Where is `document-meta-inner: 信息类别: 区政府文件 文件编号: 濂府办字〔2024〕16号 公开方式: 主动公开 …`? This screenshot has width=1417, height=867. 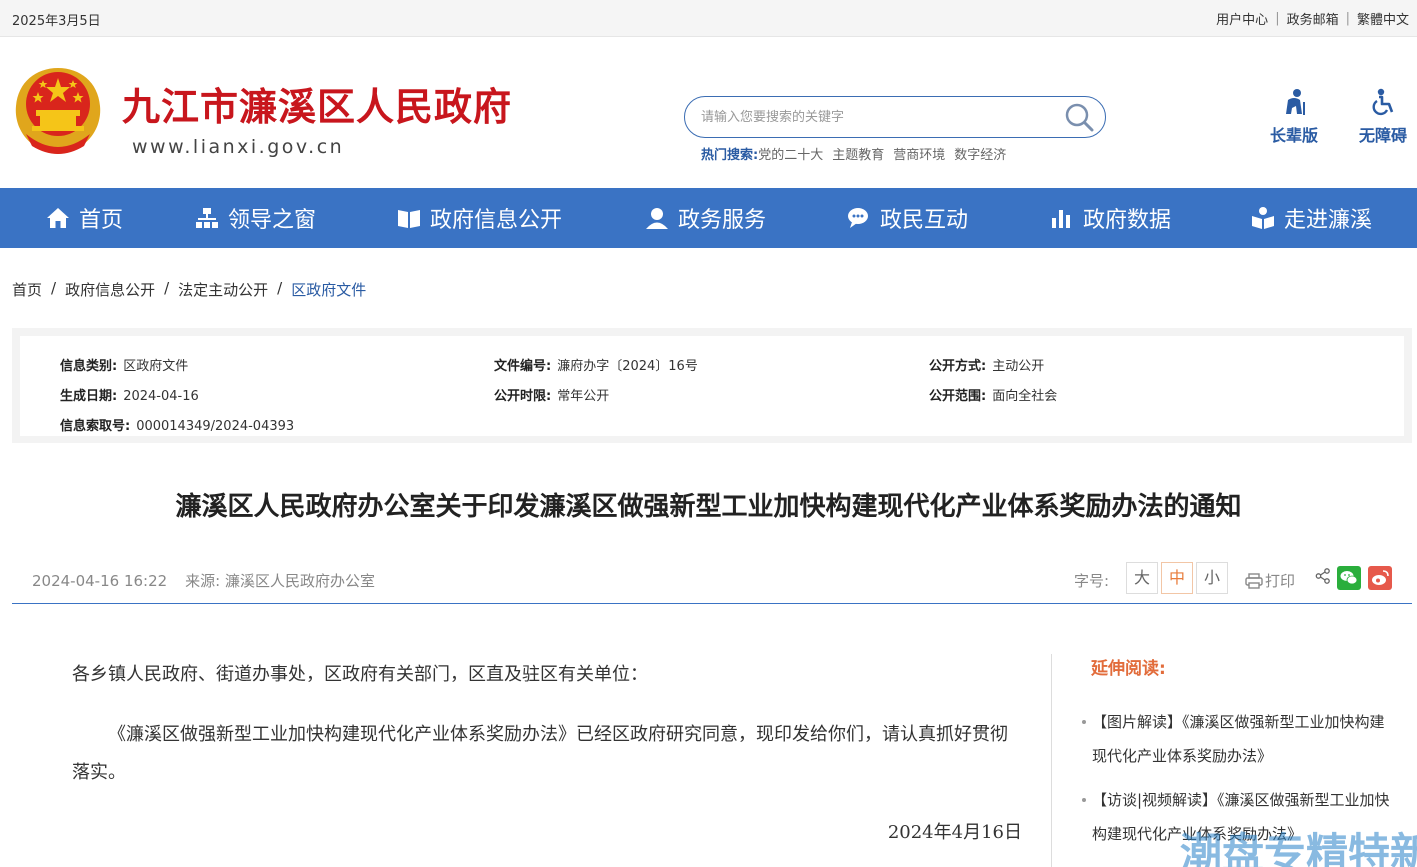 document-meta-inner: 信息类别: 区政府文件 文件编号: 濂府办字〔2024〕16号 公开方式: 主动公开 … is located at coordinates (712, 386).